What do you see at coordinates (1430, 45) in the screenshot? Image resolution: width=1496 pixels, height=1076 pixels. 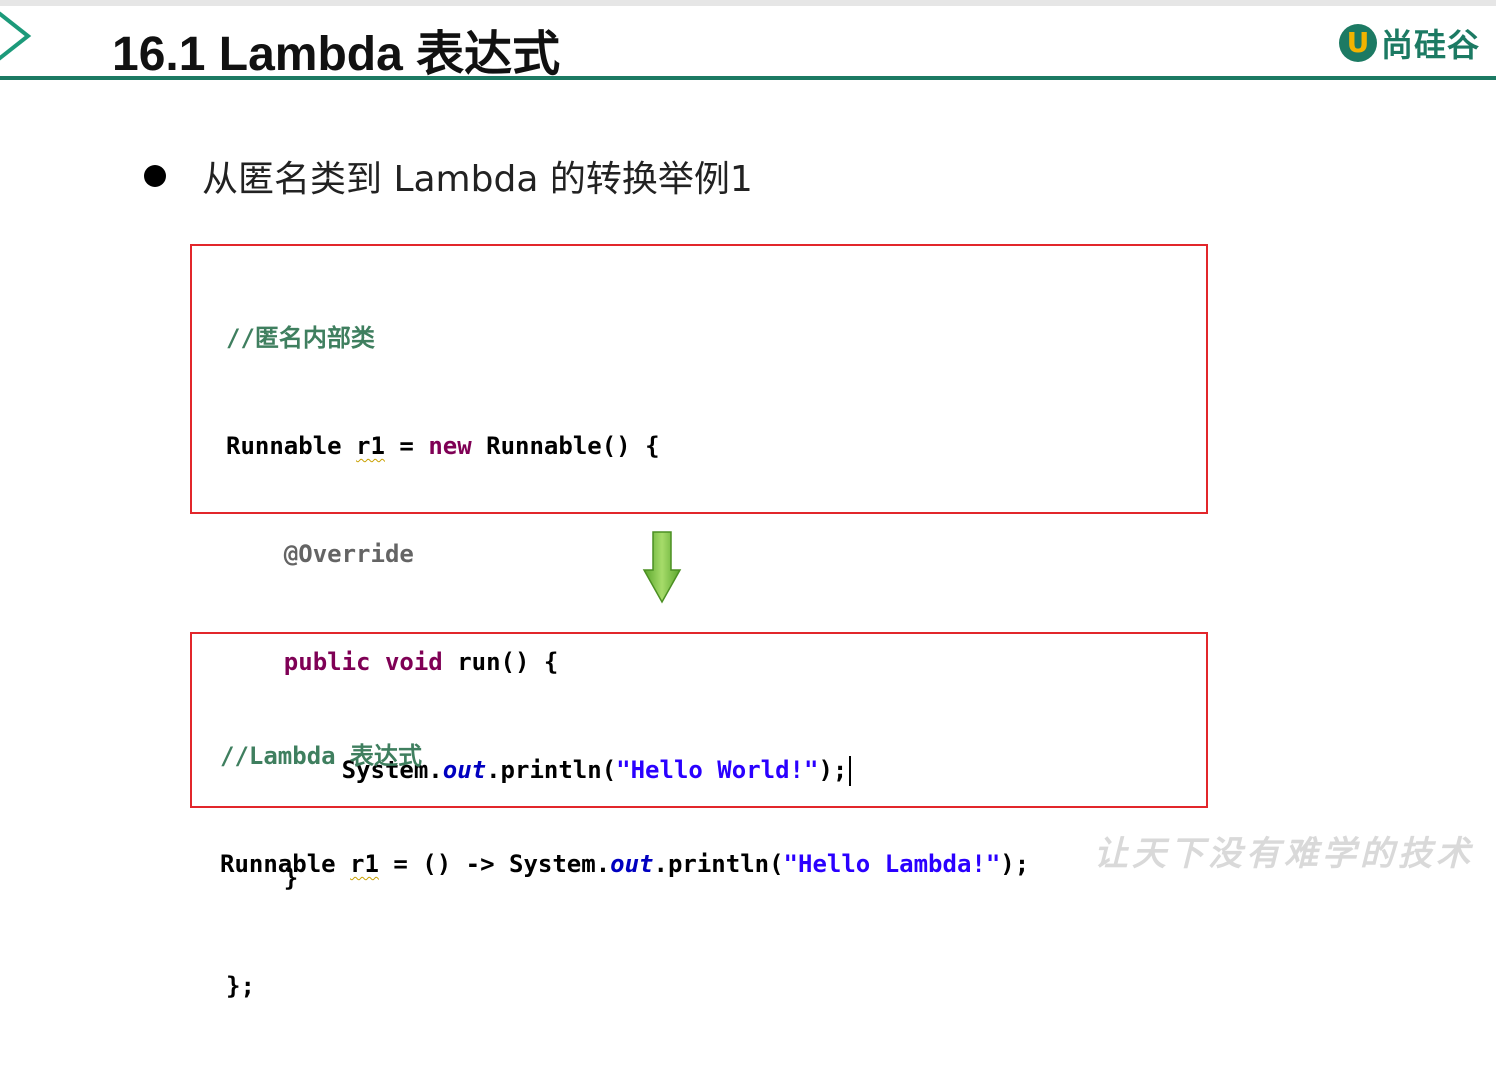 I see `brand-name: 尚硅谷` at bounding box center [1430, 45].